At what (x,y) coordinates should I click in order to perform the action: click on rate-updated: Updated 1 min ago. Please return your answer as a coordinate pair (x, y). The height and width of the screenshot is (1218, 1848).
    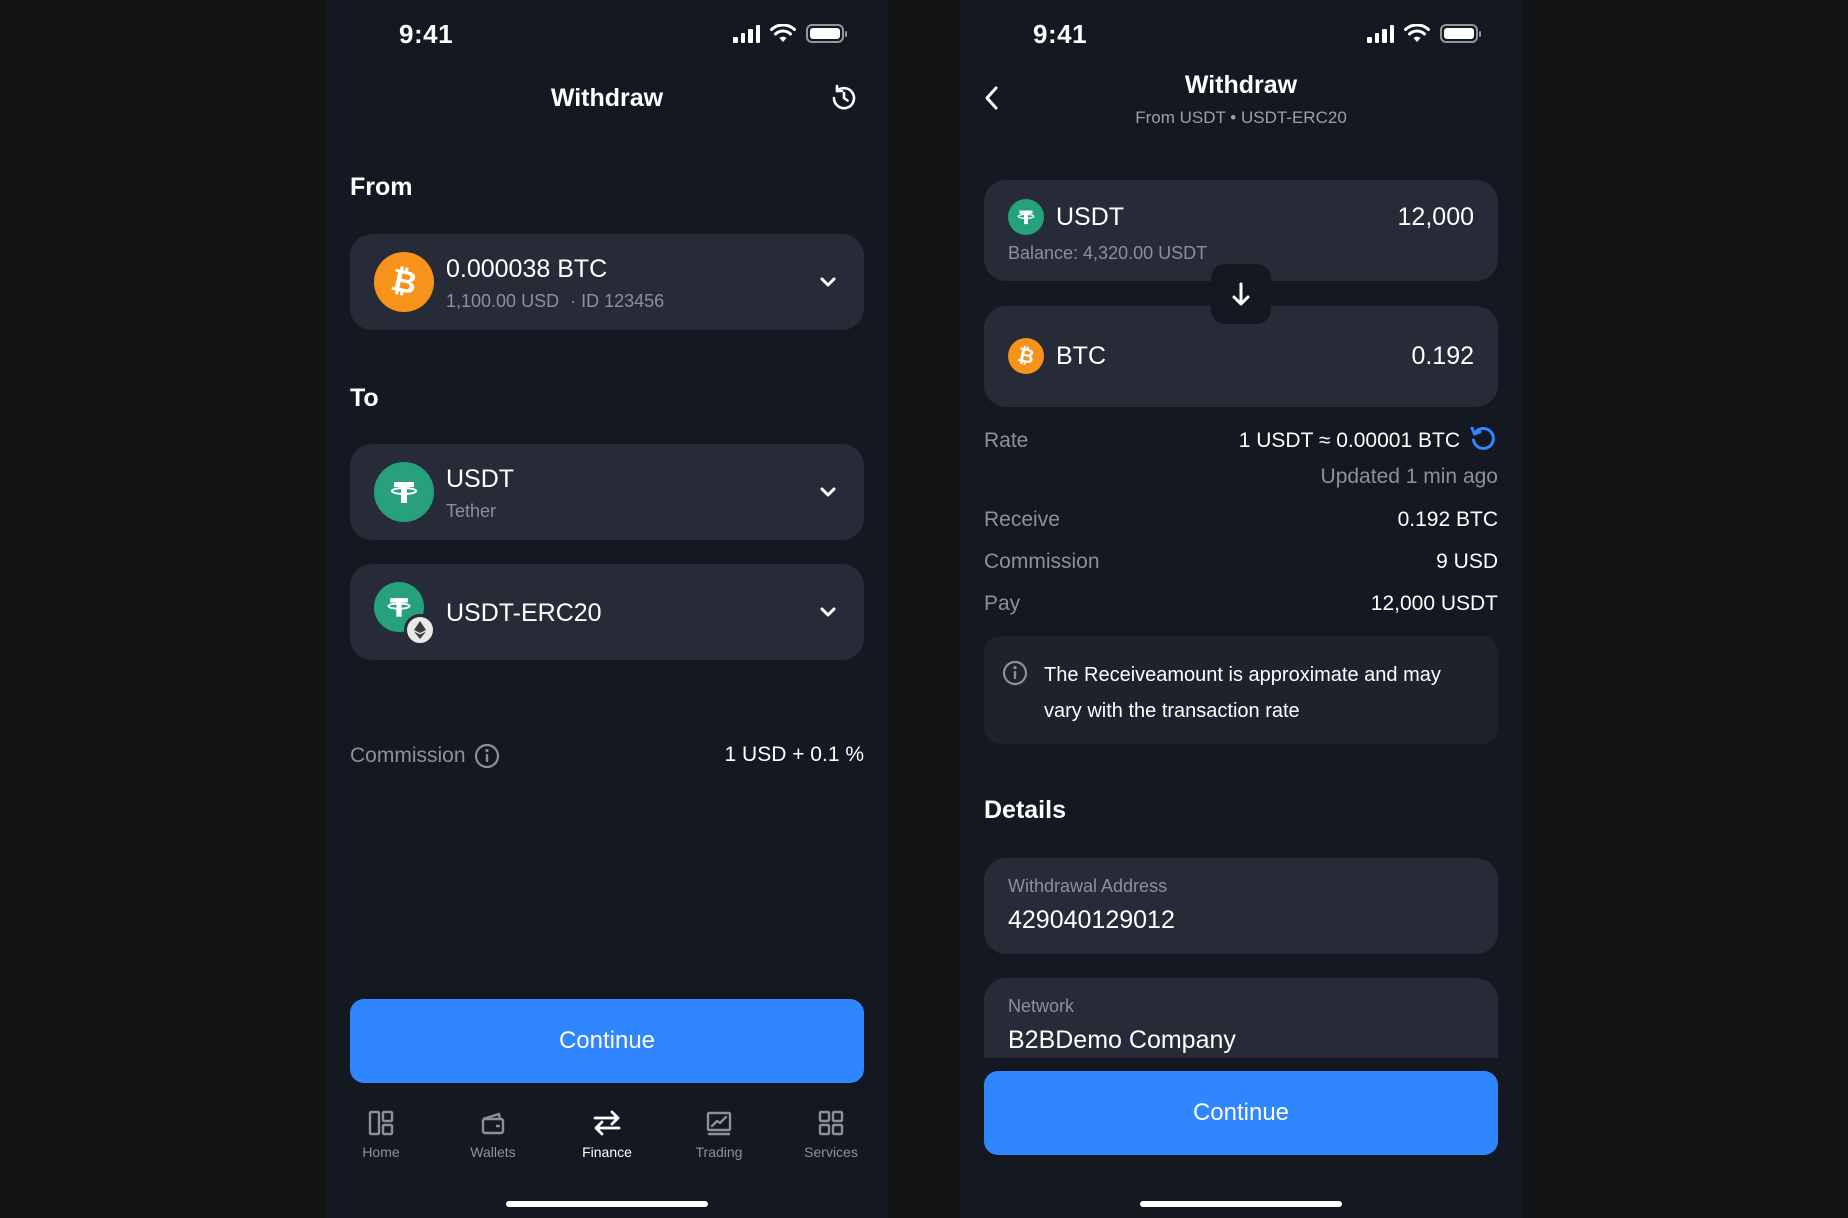
    Looking at the image, I should click on (1409, 476).